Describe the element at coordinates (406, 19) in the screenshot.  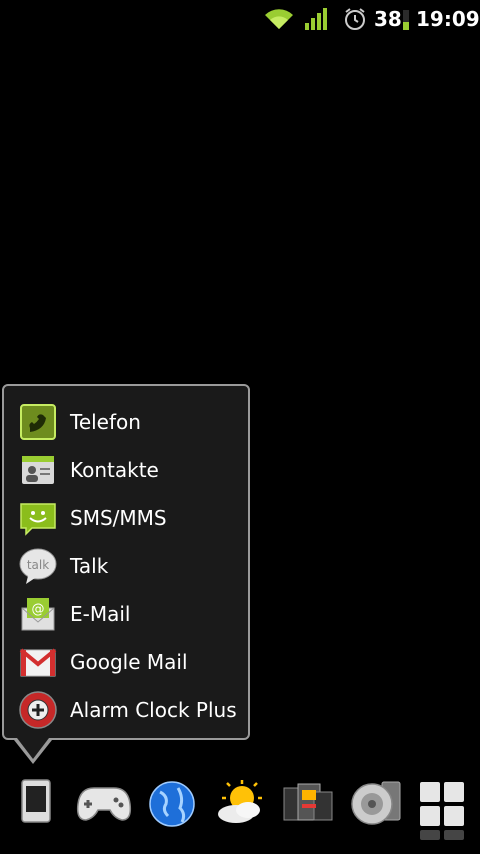
I see `battery-icon` at that location.